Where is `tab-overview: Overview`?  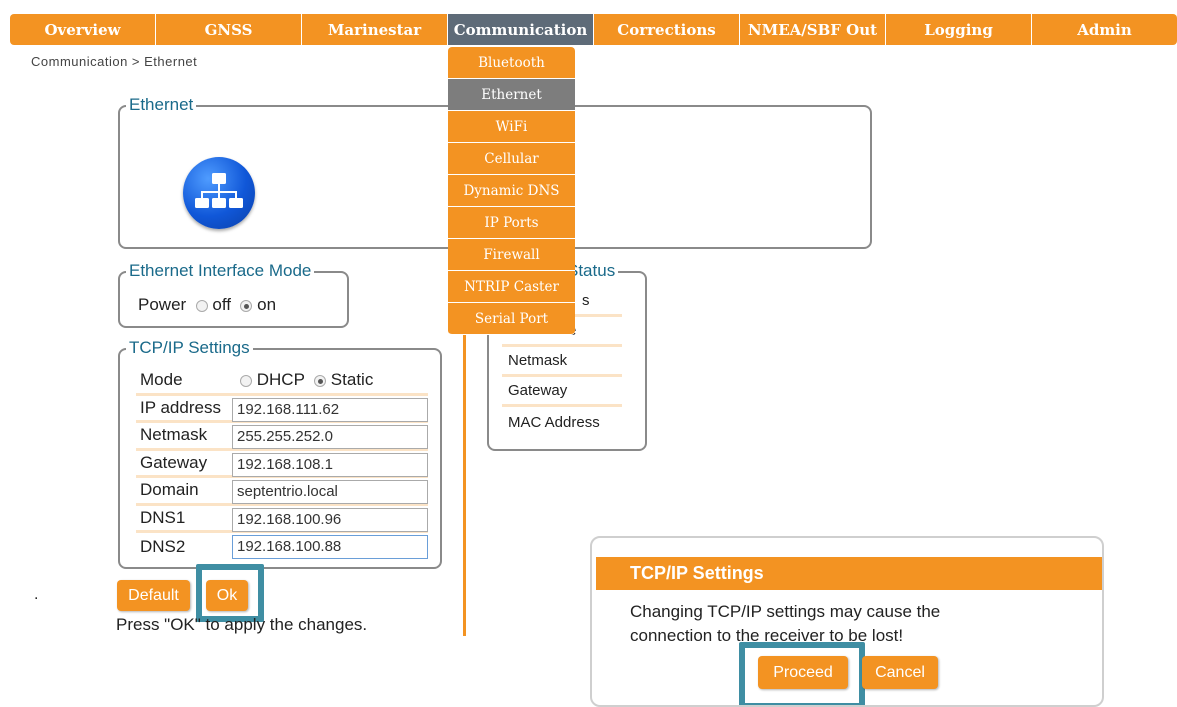
tab-overview: Overview is located at coordinates (83, 29).